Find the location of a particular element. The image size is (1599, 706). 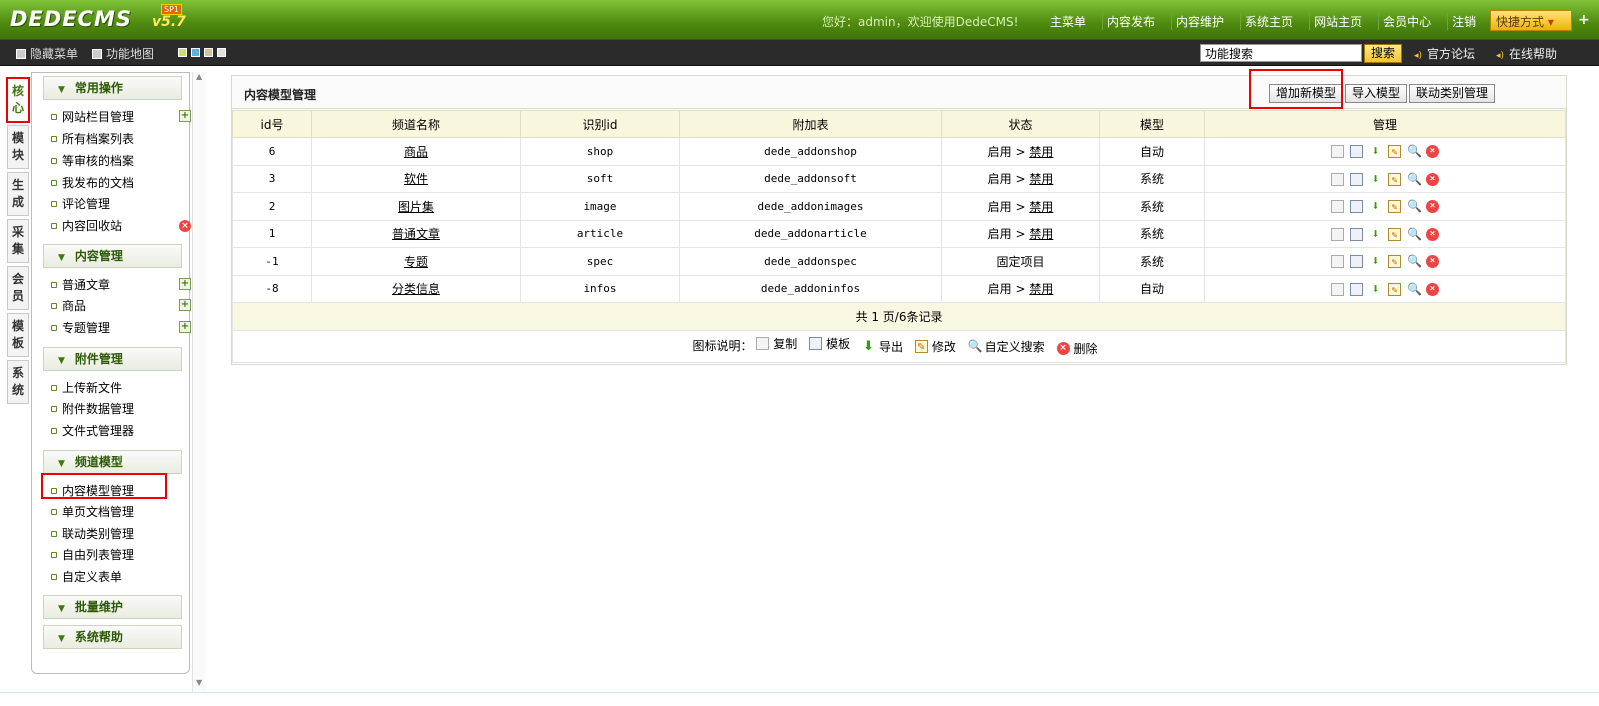

sidebar-item-product: 商品 is located at coordinates (68, 306).